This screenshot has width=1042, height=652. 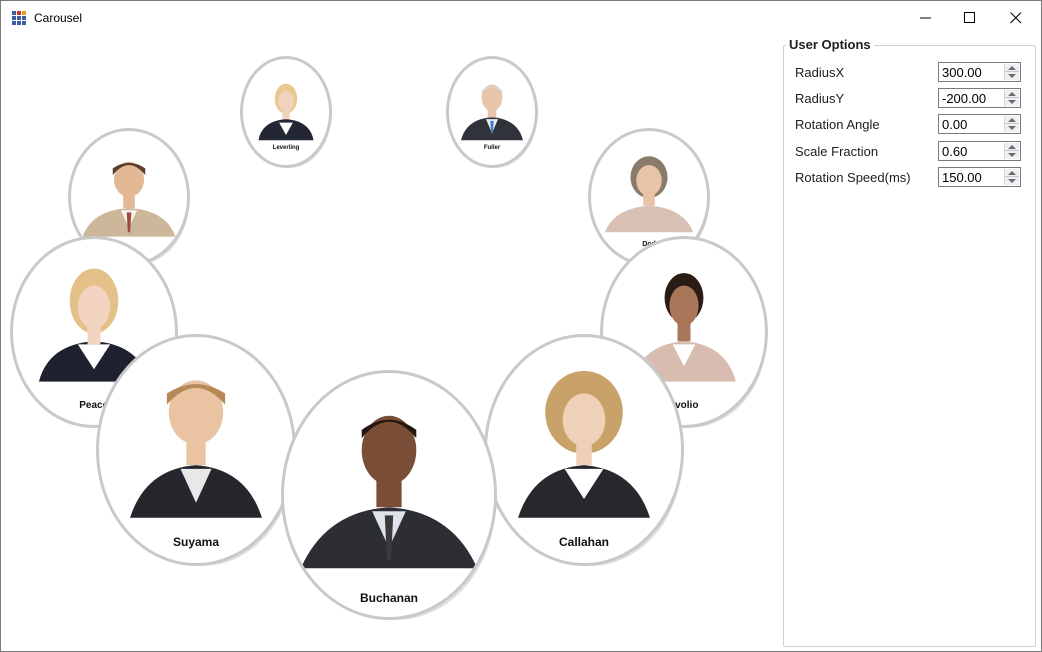 I want to click on window-title: Carousel, so click(x=58, y=18).